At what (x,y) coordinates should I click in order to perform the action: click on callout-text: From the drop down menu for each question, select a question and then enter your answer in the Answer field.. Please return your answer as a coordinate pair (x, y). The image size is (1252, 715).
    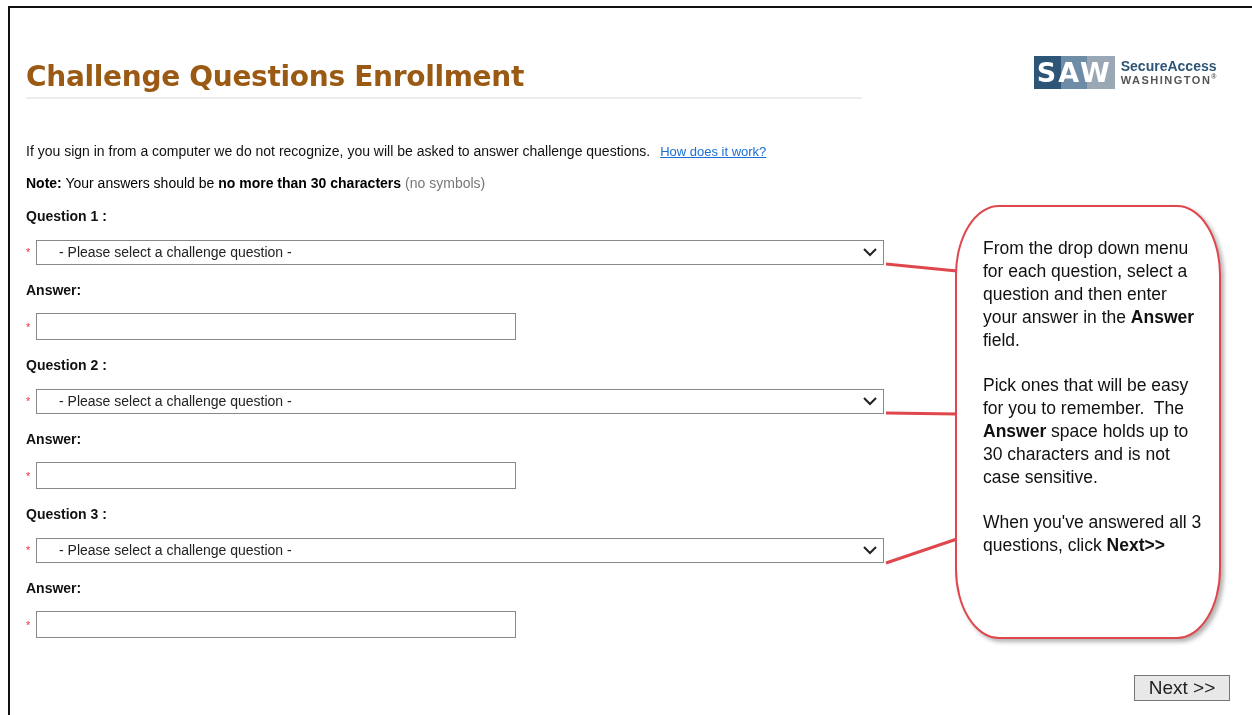
    Looking at the image, I should click on (1089, 294).